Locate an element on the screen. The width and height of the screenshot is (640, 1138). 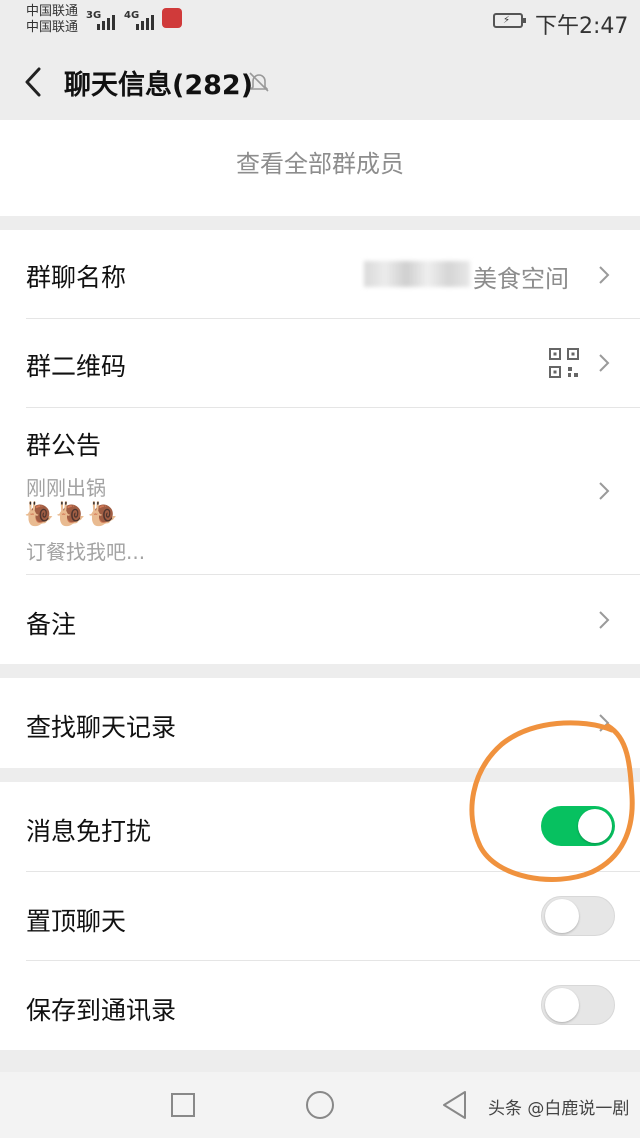
group-name-label: 群聊名称 is located at coordinates (76, 277).